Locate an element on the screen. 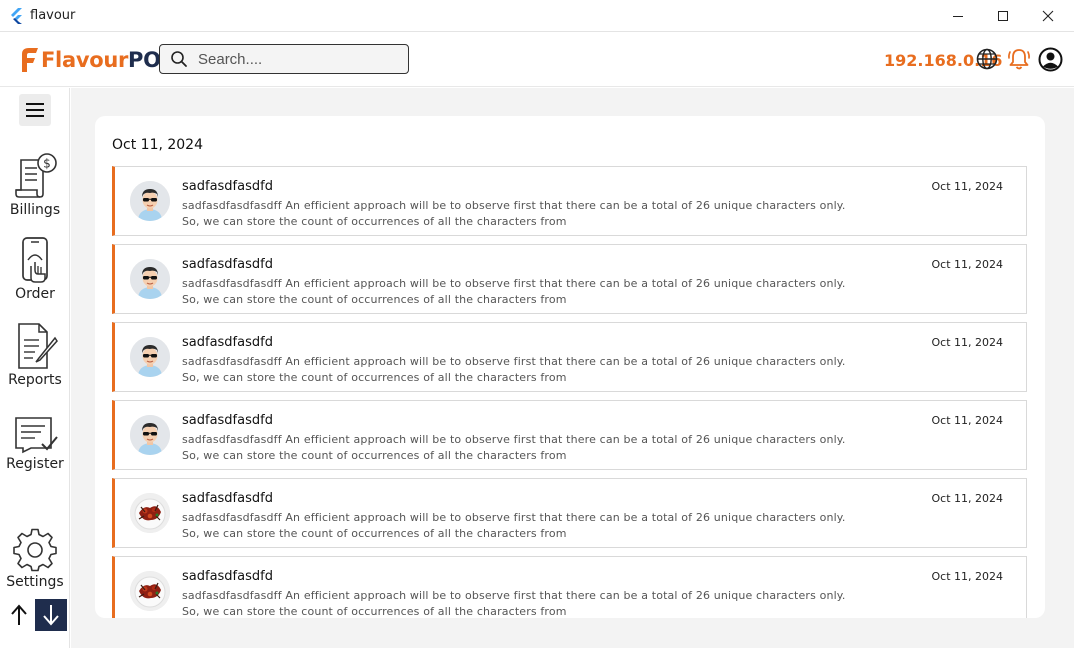 The width and height of the screenshot is (1074, 648). register-check-icon is located at coordinates (36, 435).